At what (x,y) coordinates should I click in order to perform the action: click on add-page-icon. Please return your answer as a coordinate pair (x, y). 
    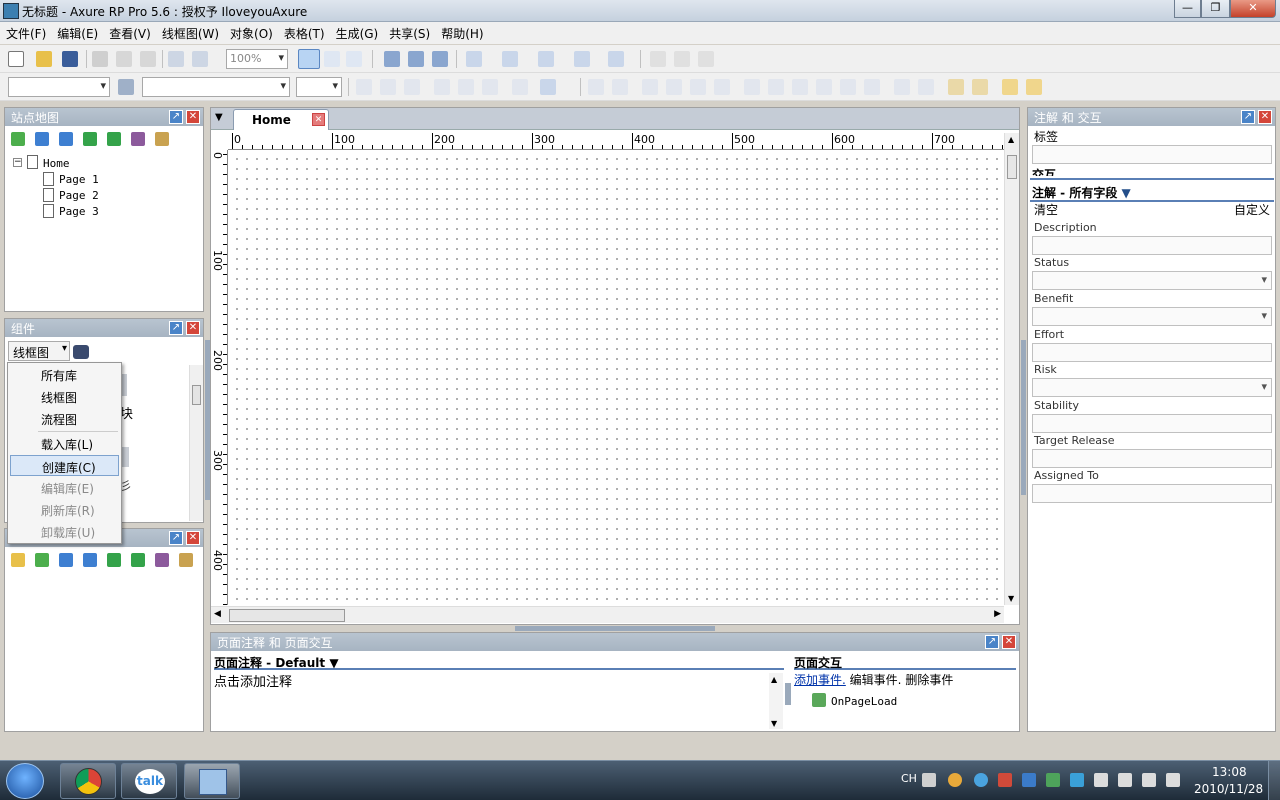
    Looking at the image, I should click on (18, 139).